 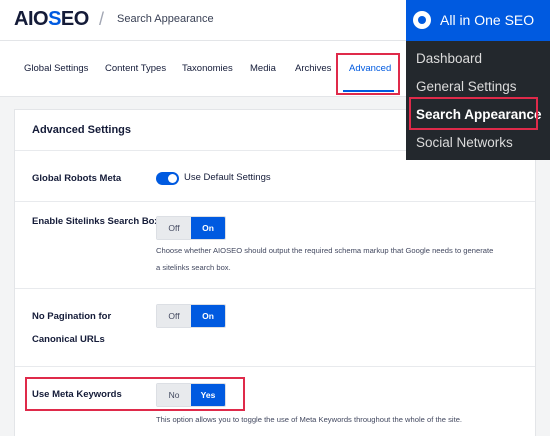 I want to click on admin-menu-header: All in One SEO, so click(x=478, y=20).